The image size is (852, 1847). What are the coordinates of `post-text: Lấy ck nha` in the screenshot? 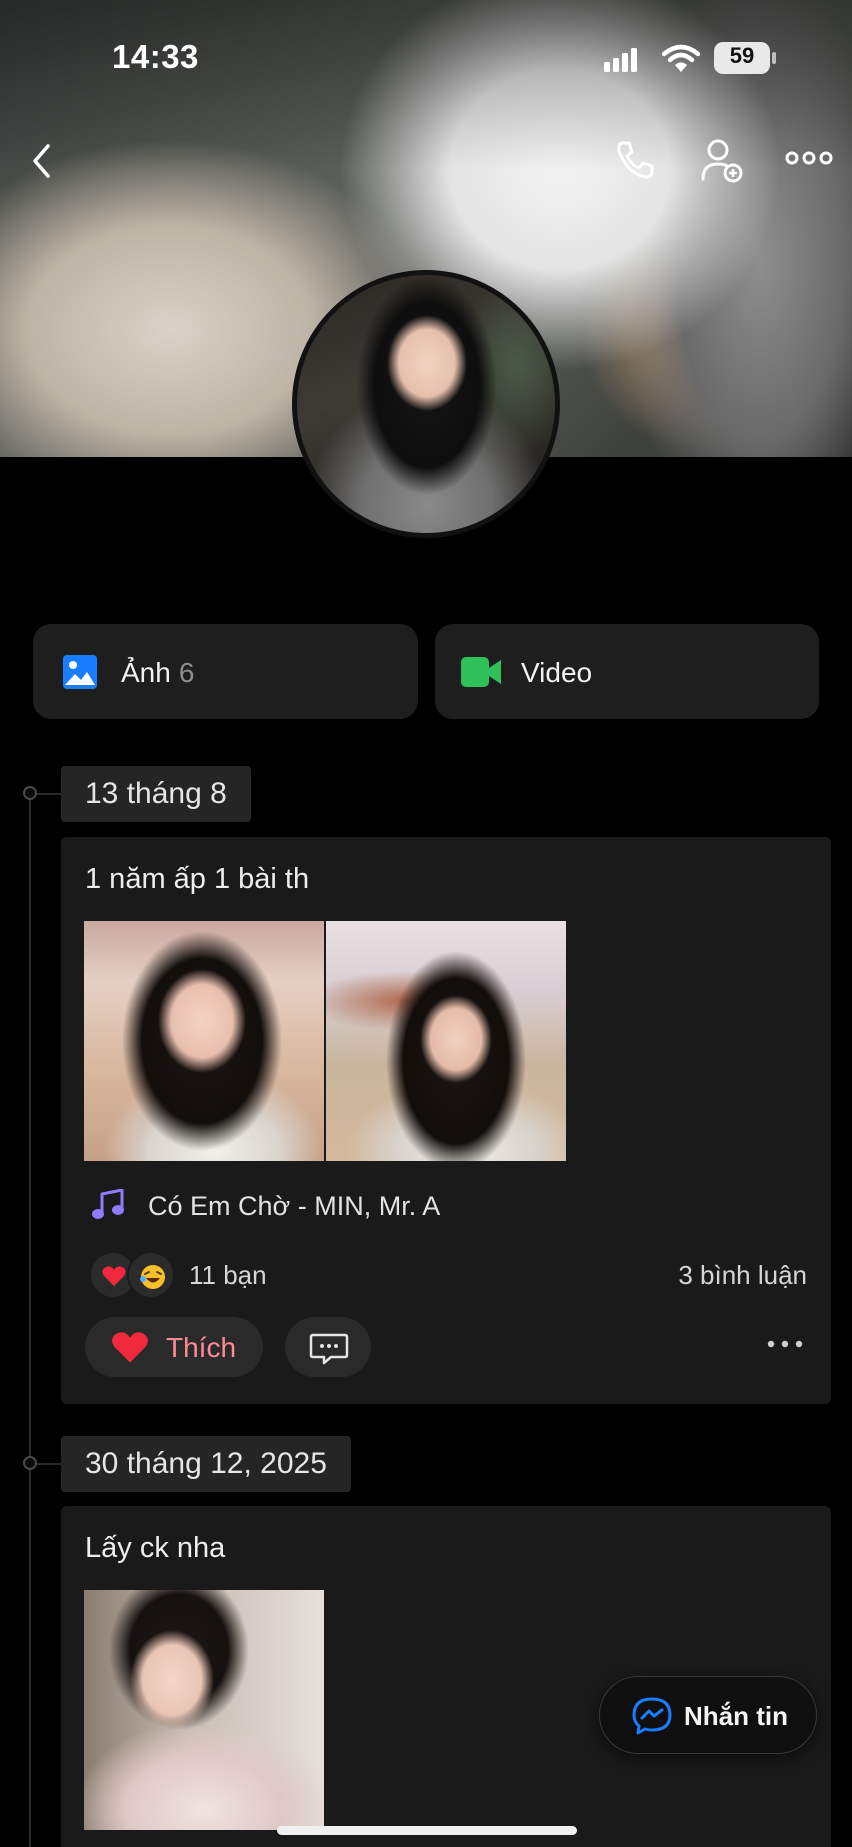 It's located at (155, 1548).